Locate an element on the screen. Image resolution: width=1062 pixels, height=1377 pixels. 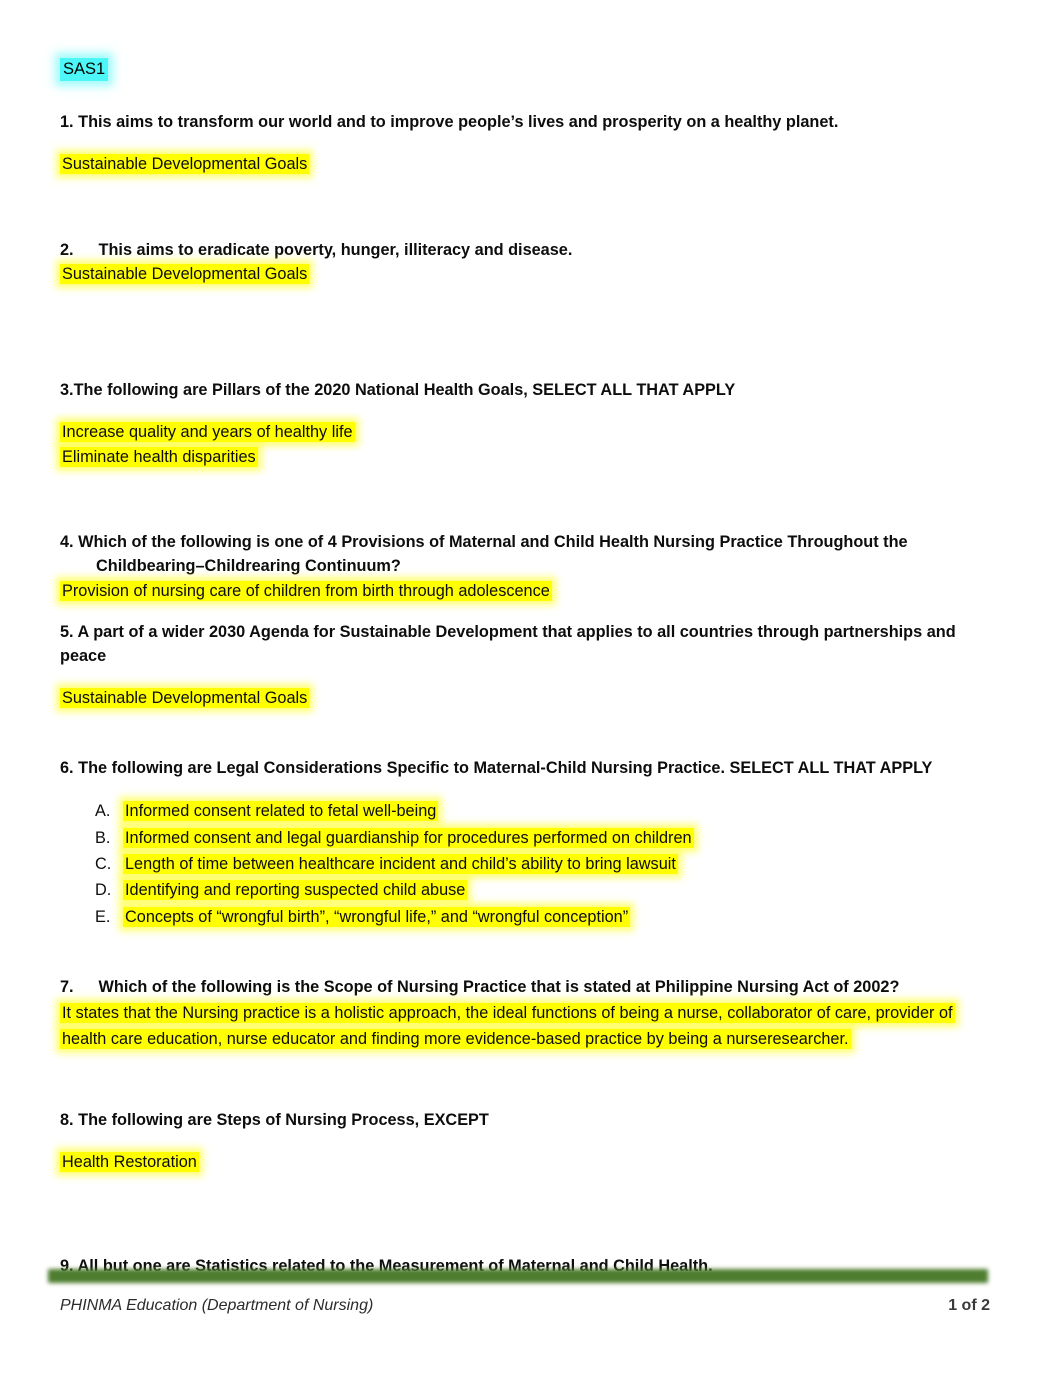
question-3-number: 3. is located at coordinates (67, 389).